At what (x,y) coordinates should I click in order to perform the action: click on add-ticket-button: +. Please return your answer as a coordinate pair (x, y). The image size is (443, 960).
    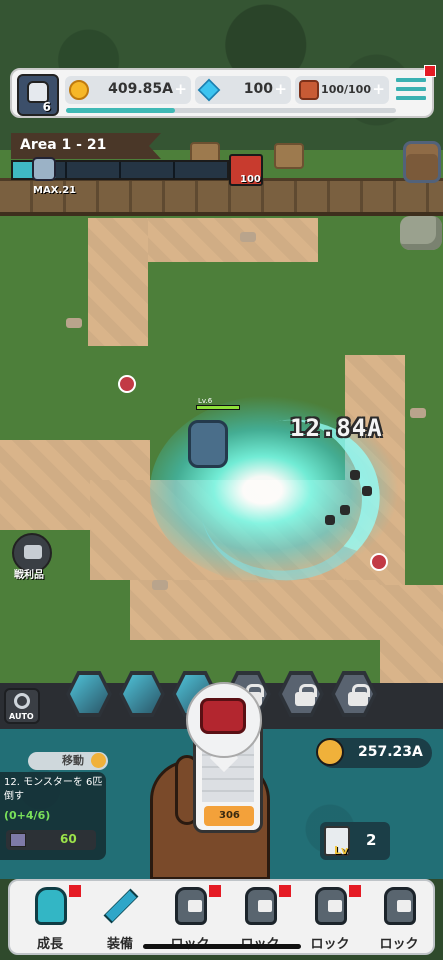
    Looking at the image, I should click on (378, 89).